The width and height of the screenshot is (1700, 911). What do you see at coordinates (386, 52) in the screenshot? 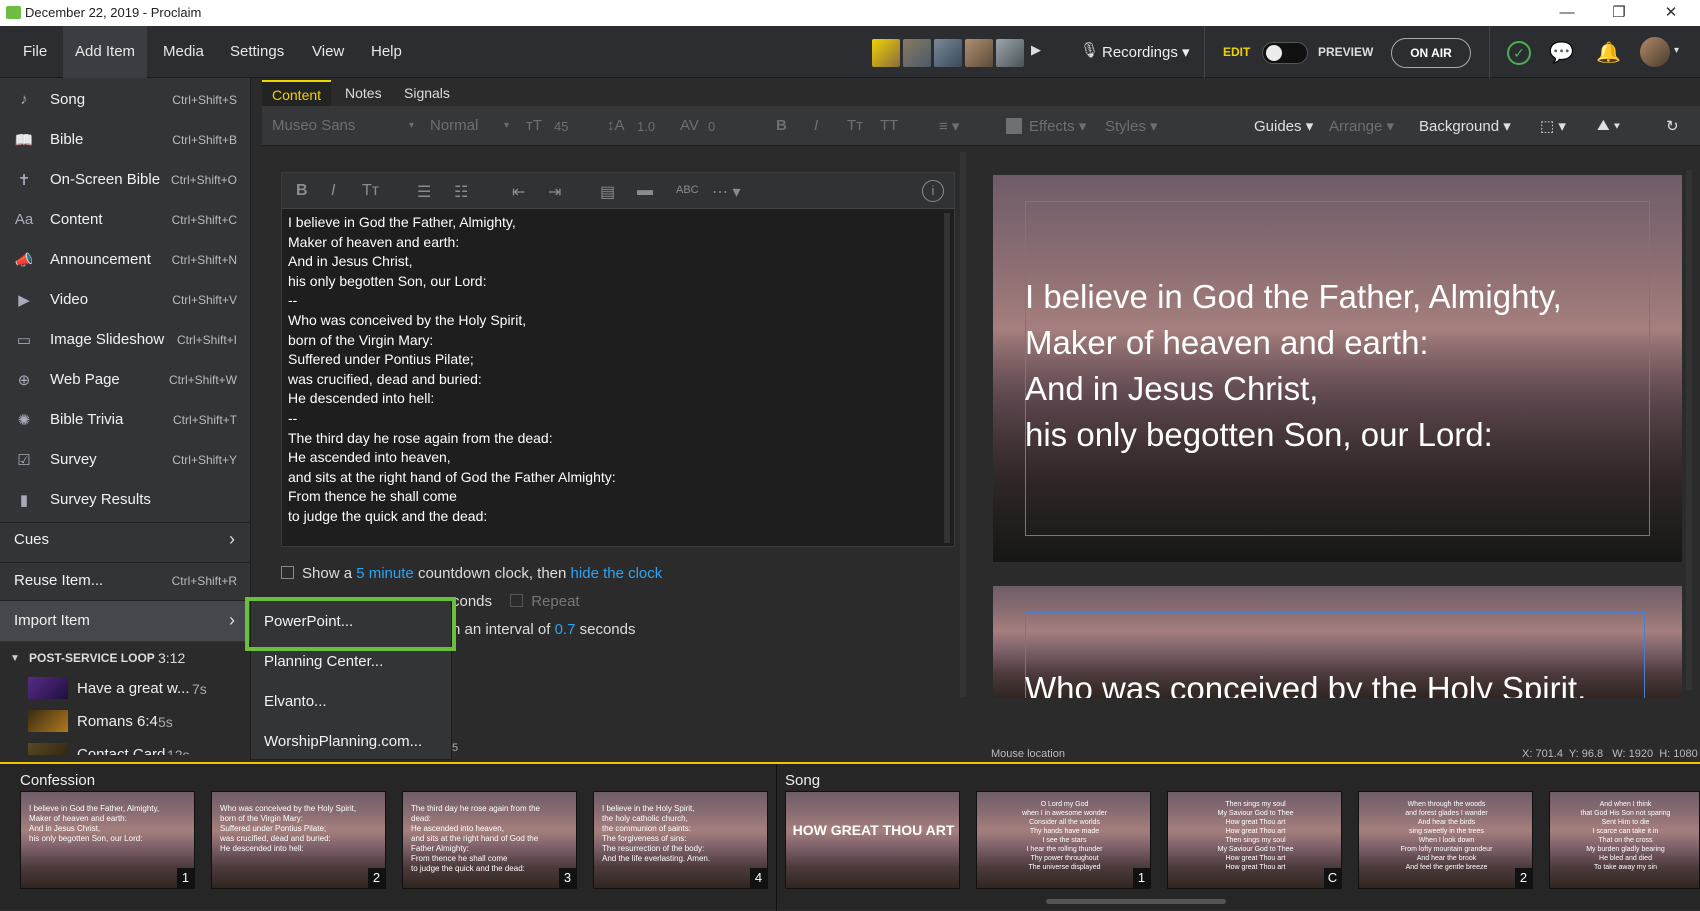
I see `menu-help: Help` at bounding box center [386, 52].